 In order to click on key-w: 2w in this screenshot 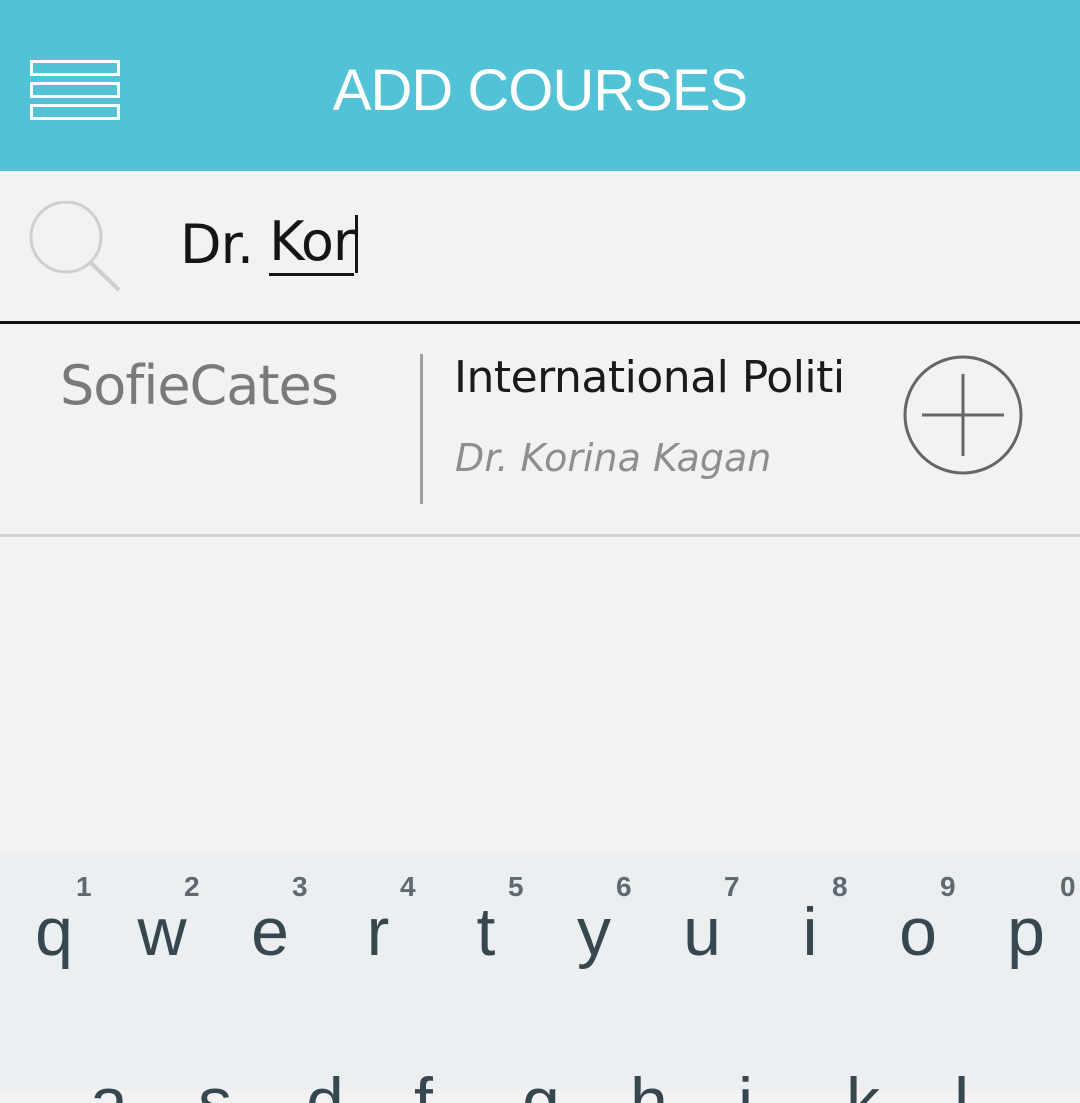, I will do `click(162, 928)`.